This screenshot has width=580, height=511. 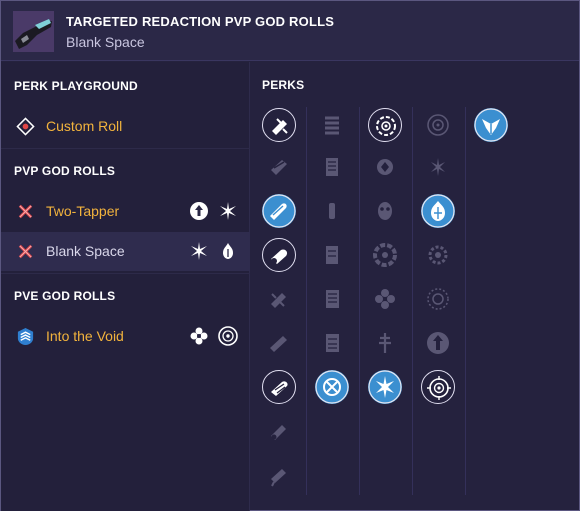 I want to click on sidebar-item-blank-space: Blank Space, so click(x=125, y=251).